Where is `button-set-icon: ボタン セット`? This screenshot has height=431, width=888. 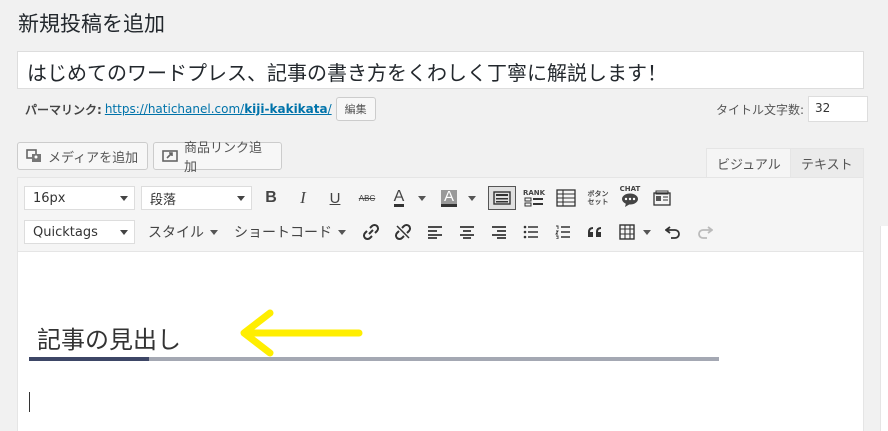 button-set-icon: ボタン セット is located at coordinates (598, 198).